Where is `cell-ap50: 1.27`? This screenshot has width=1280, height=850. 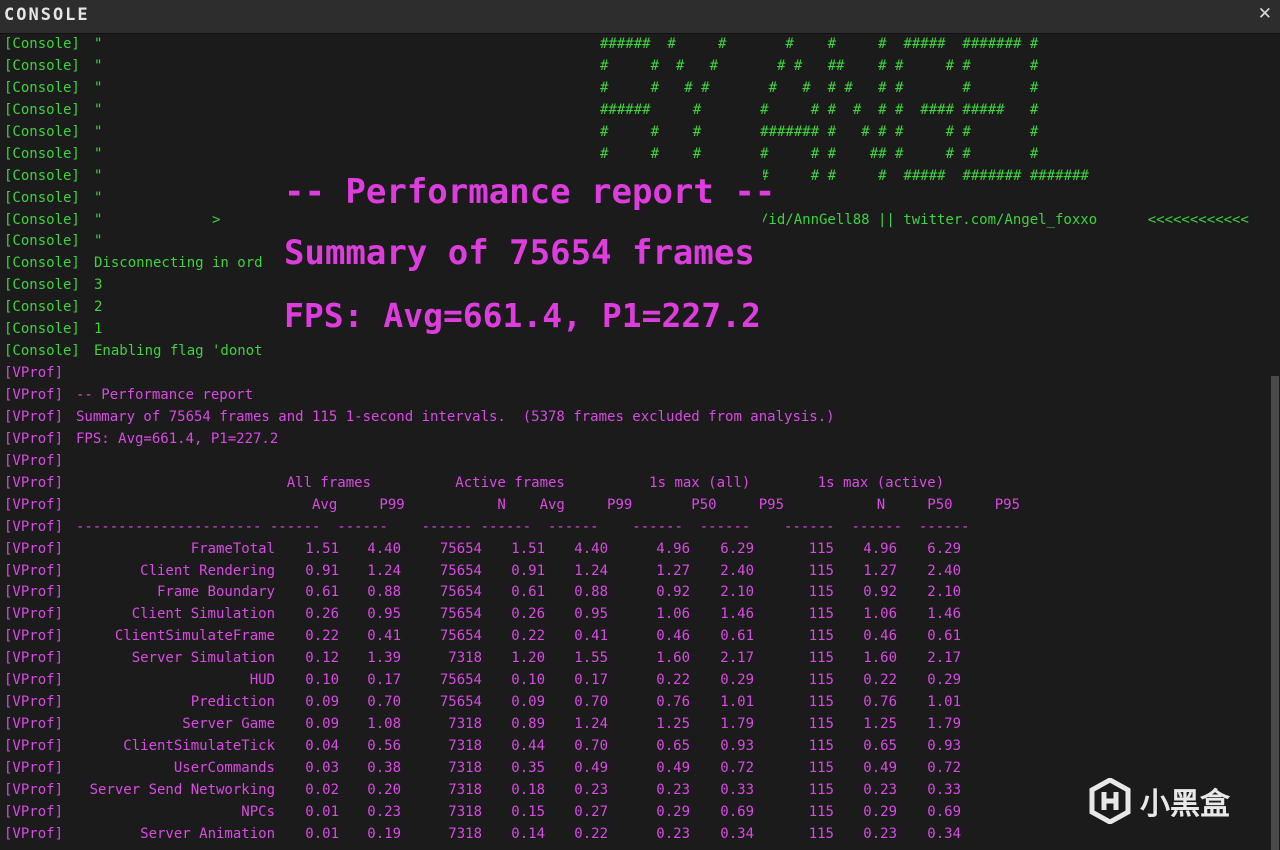
cell-ap50: 1.27 is located at coordinates (880, 570).